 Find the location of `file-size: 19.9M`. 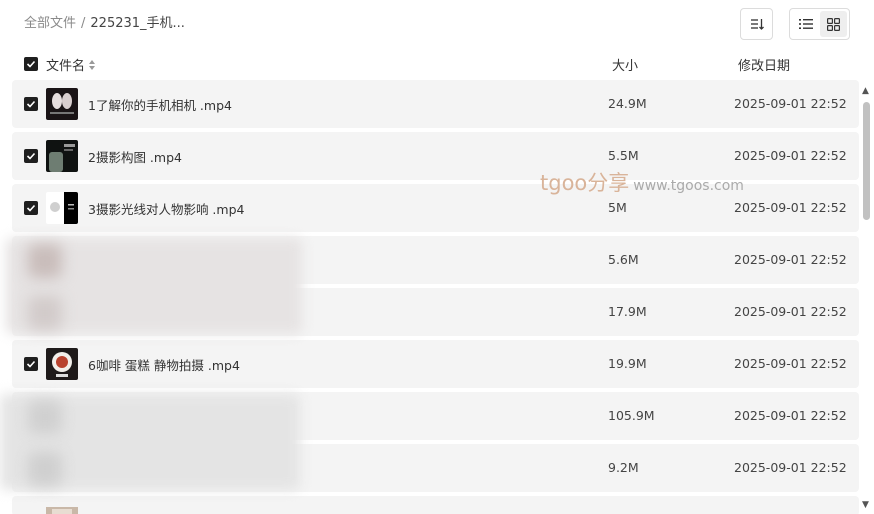

file-size: 19.9M is located at coordinates (627, 363).